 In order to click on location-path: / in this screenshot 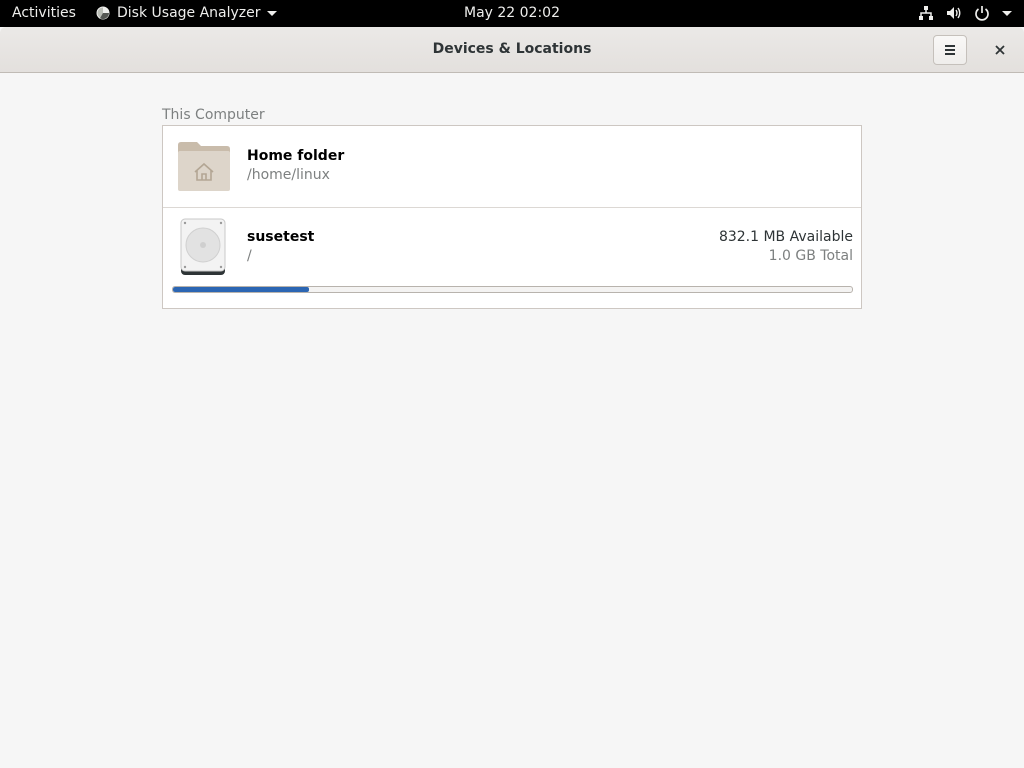, I will do `click(249, 256)`.